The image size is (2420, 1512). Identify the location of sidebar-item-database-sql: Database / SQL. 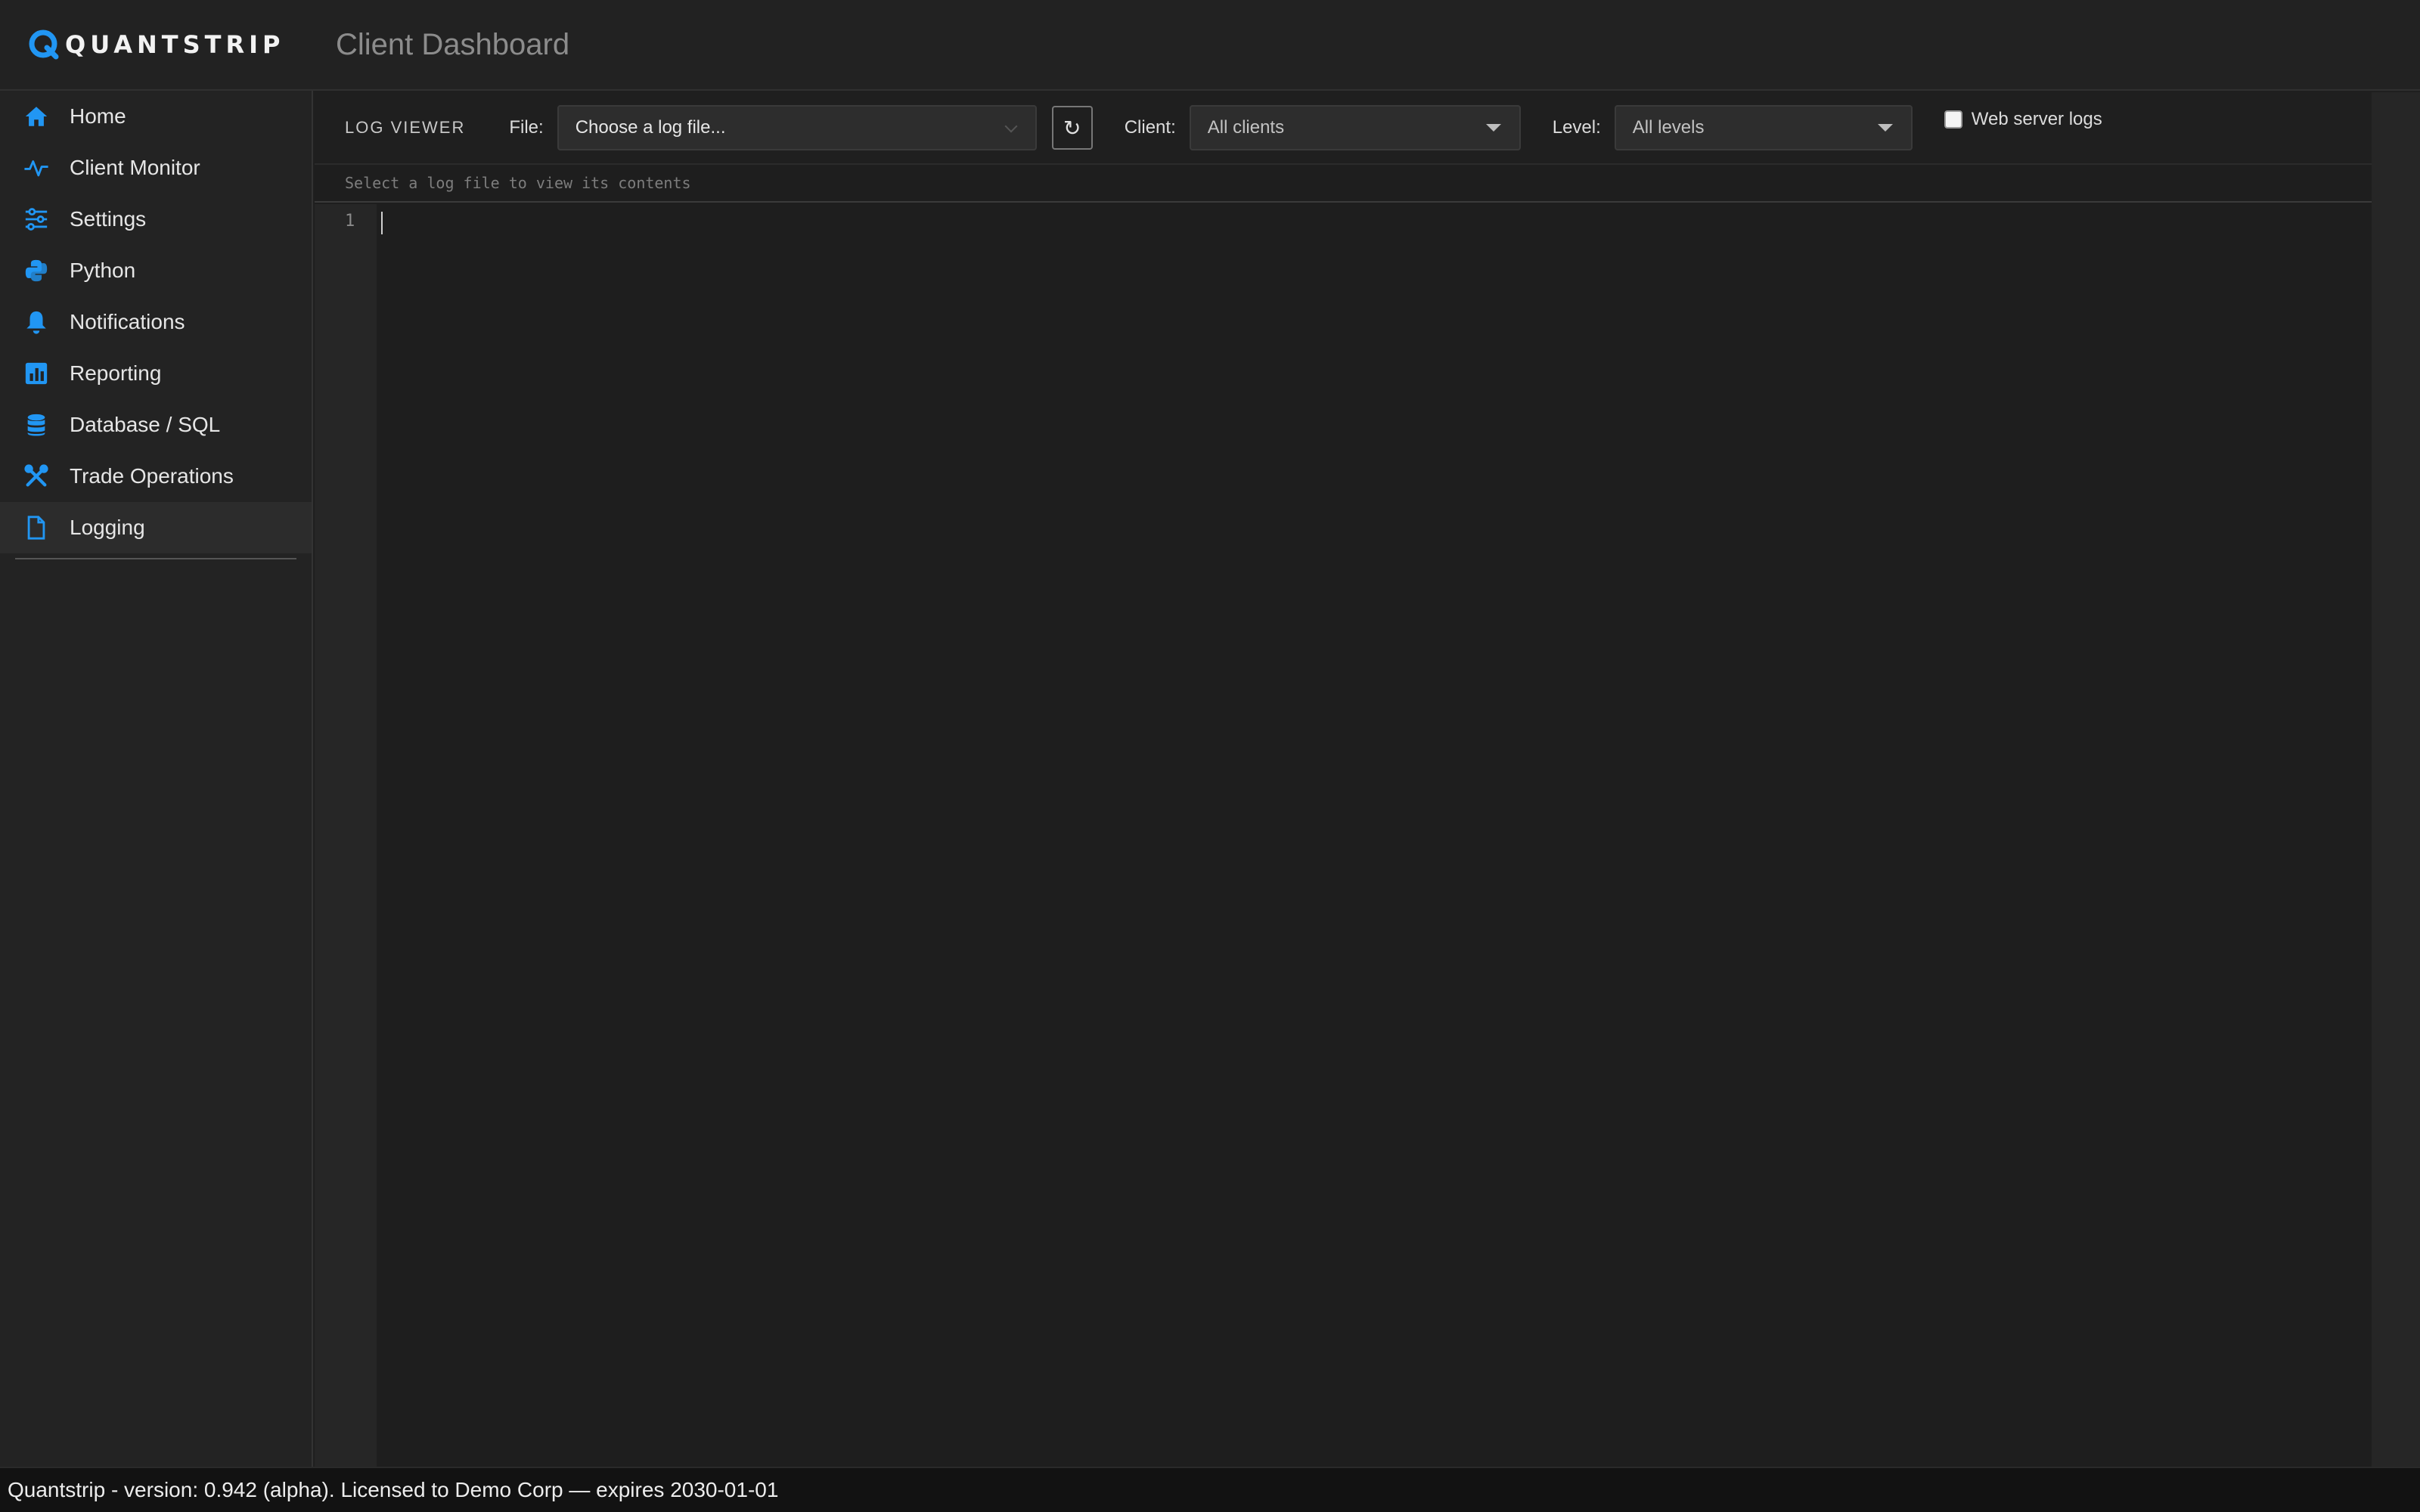
(156, 425).